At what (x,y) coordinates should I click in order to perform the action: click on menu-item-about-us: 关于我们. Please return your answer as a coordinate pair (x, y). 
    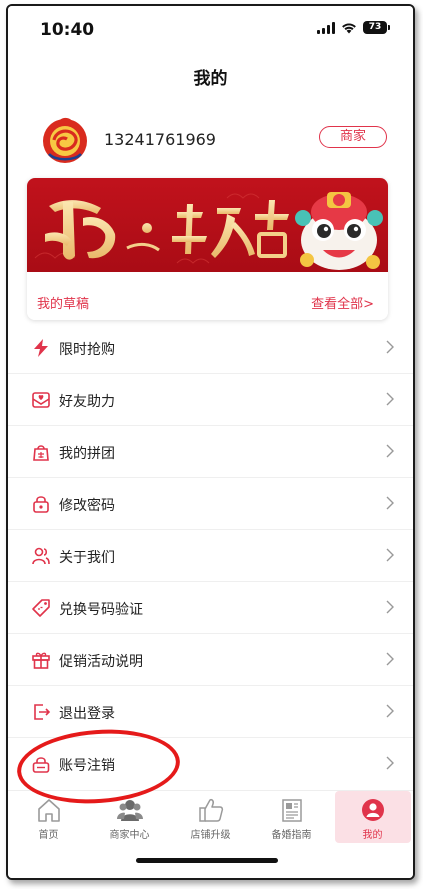
    Looking at the image, I should click on (210, 556).